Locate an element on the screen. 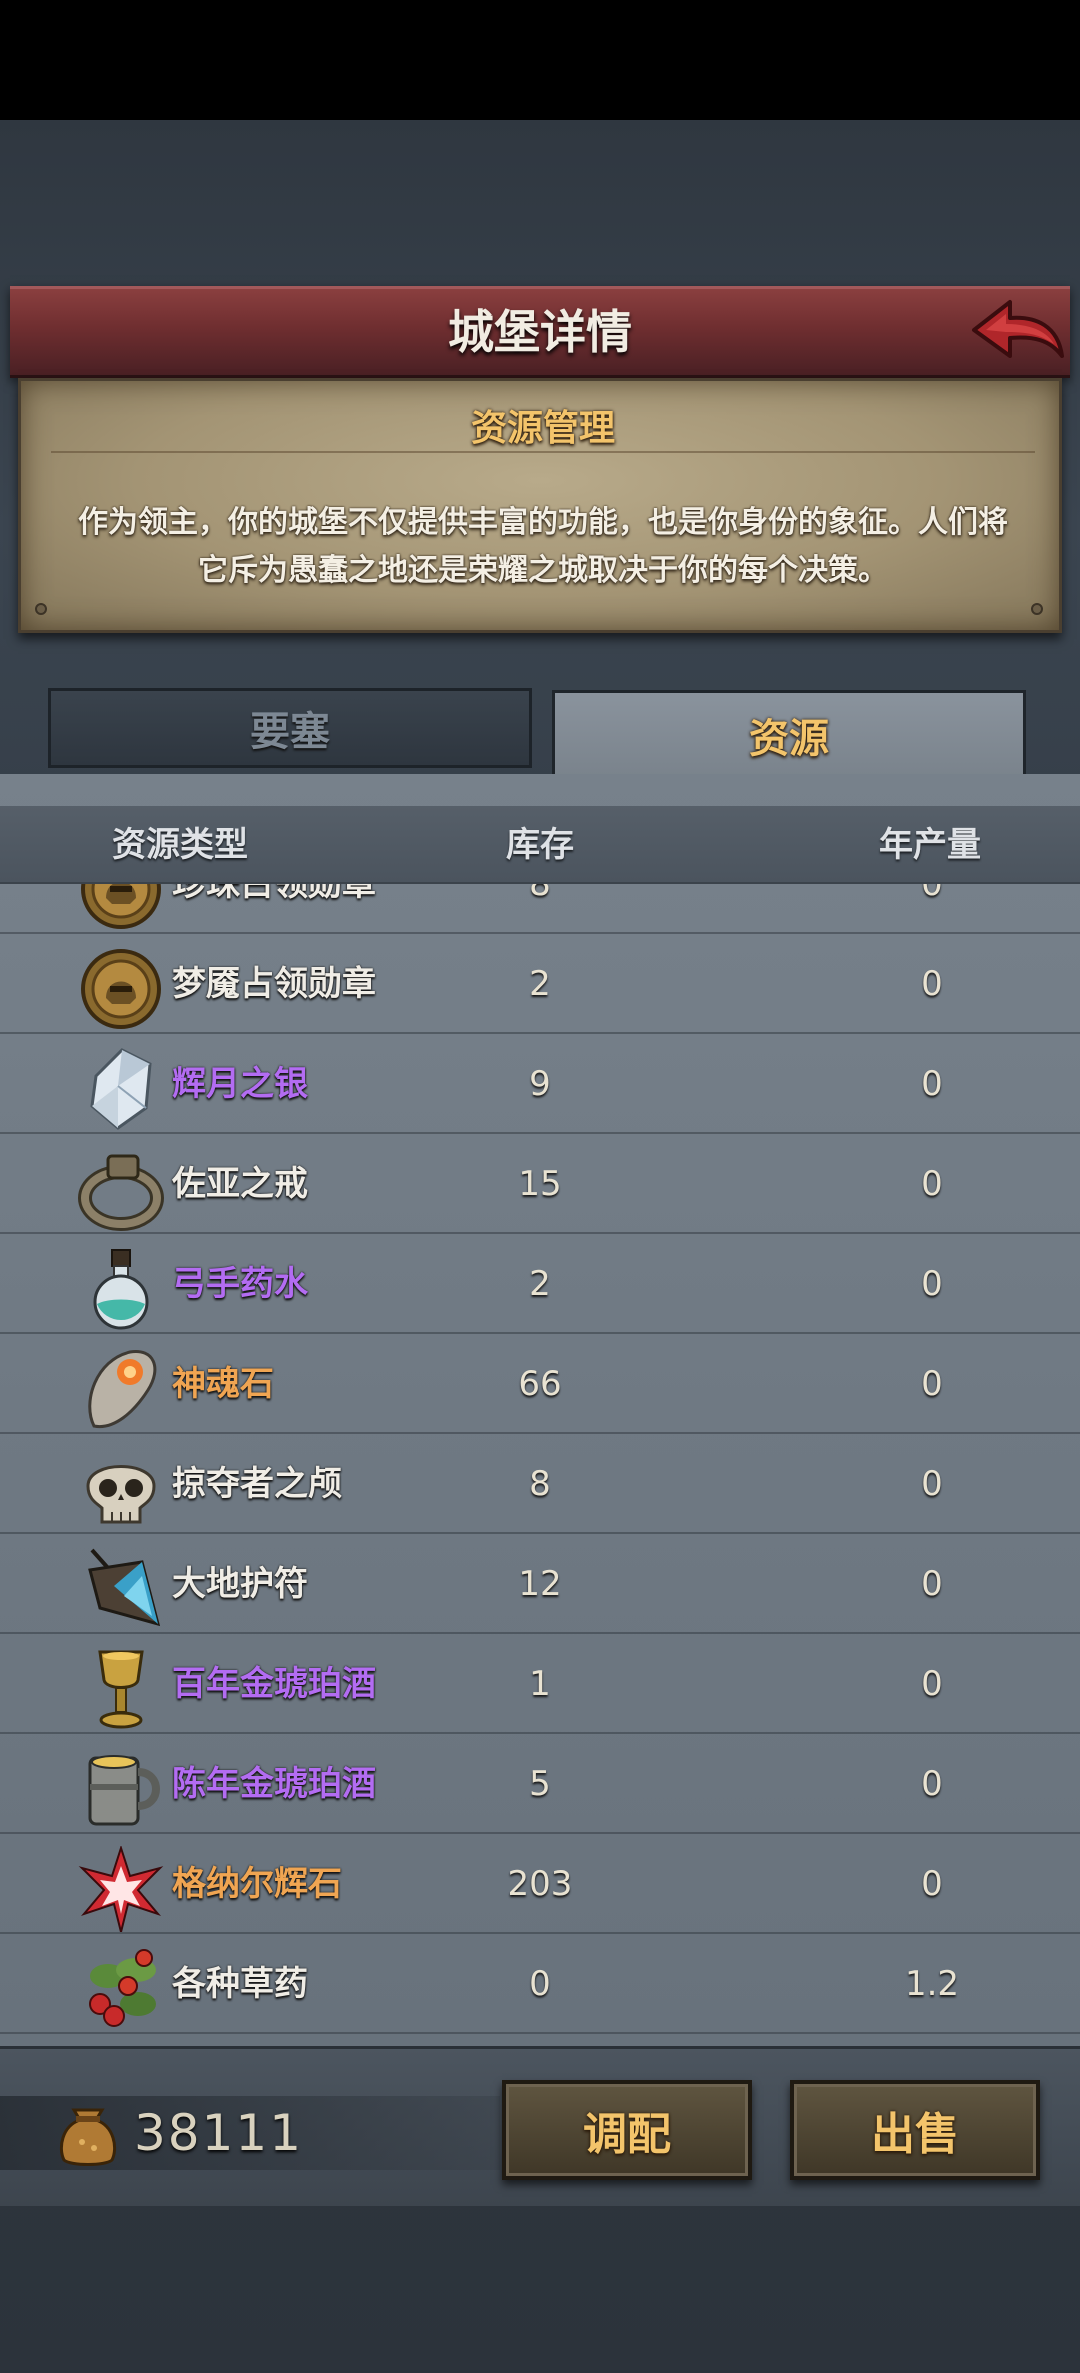  page-title: 城堡详情 is located at coordinates (540, 332).